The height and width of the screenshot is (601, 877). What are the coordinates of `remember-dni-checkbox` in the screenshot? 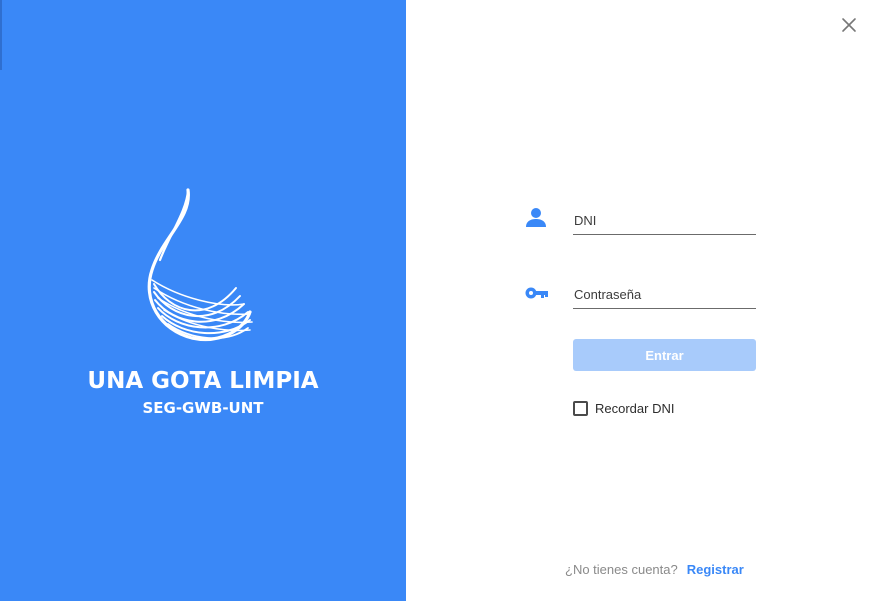 It's located at (580, 408).